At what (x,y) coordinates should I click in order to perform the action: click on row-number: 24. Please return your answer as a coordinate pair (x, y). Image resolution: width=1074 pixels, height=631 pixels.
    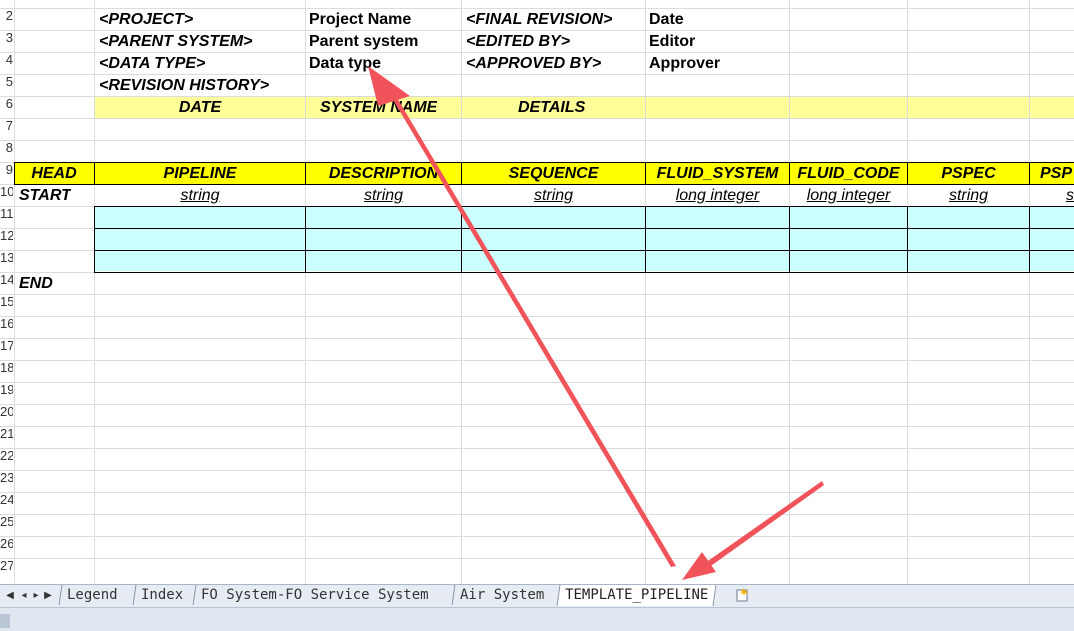
    Looking at the image, I should click on (6, 500).